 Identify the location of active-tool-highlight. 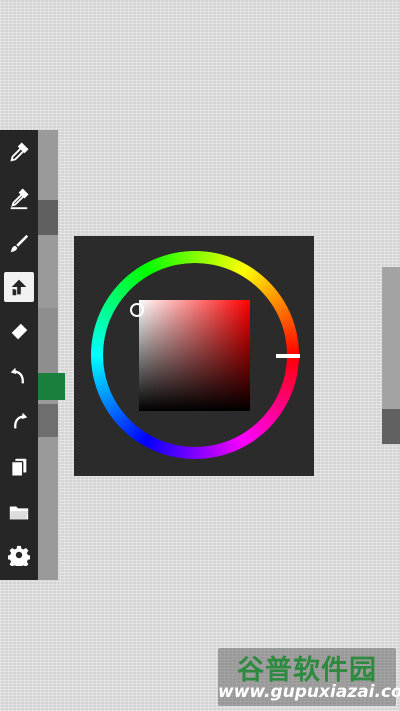
(19, 287).